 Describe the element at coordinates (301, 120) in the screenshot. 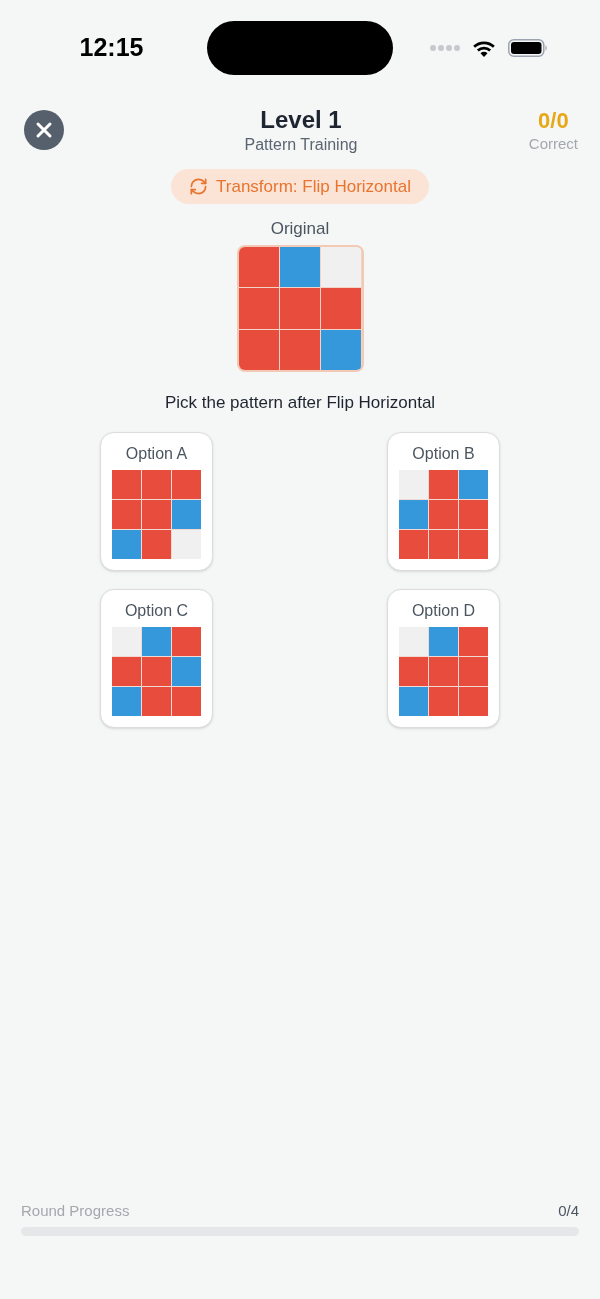

I see `level-title: Level 1` at that location.